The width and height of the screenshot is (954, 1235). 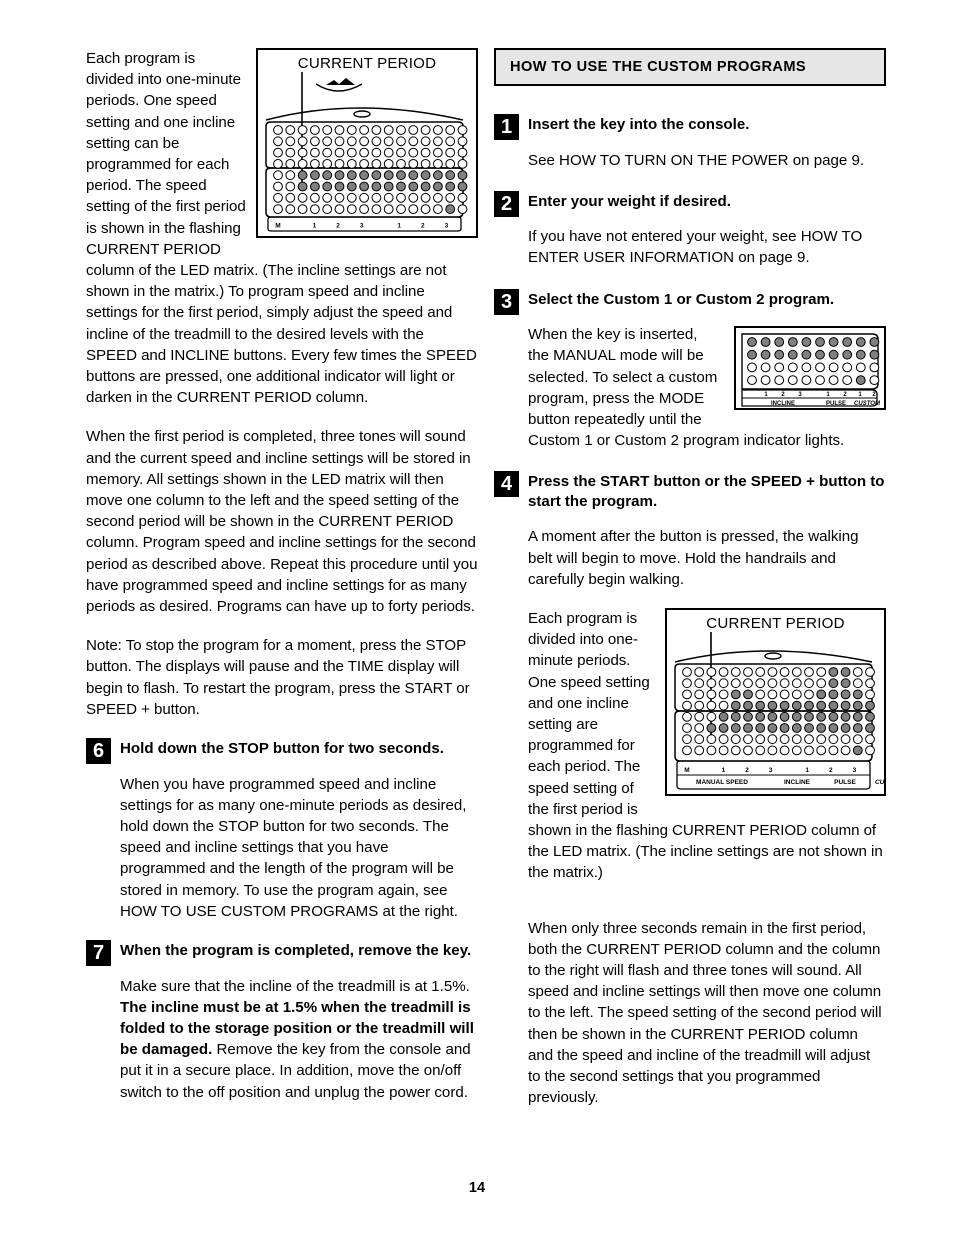 I want to click on figure-title-current-period-big: CURRENT PERIOD, so click(x=775, y=623).